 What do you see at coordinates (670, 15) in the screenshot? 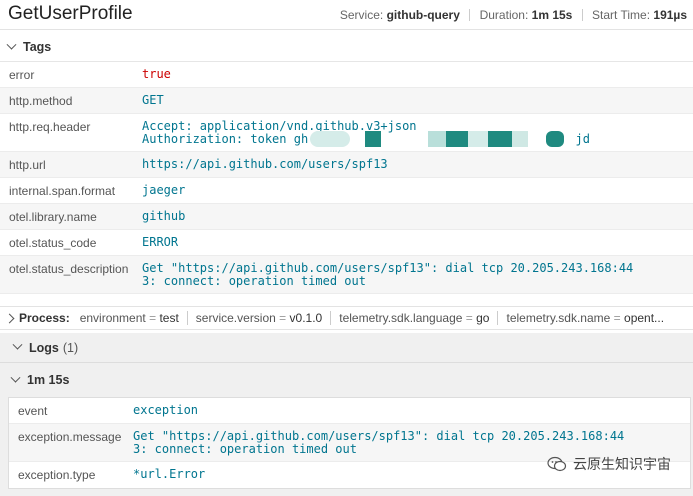
I see `start-time-value: 191µs` at bounding box center [670, 15].